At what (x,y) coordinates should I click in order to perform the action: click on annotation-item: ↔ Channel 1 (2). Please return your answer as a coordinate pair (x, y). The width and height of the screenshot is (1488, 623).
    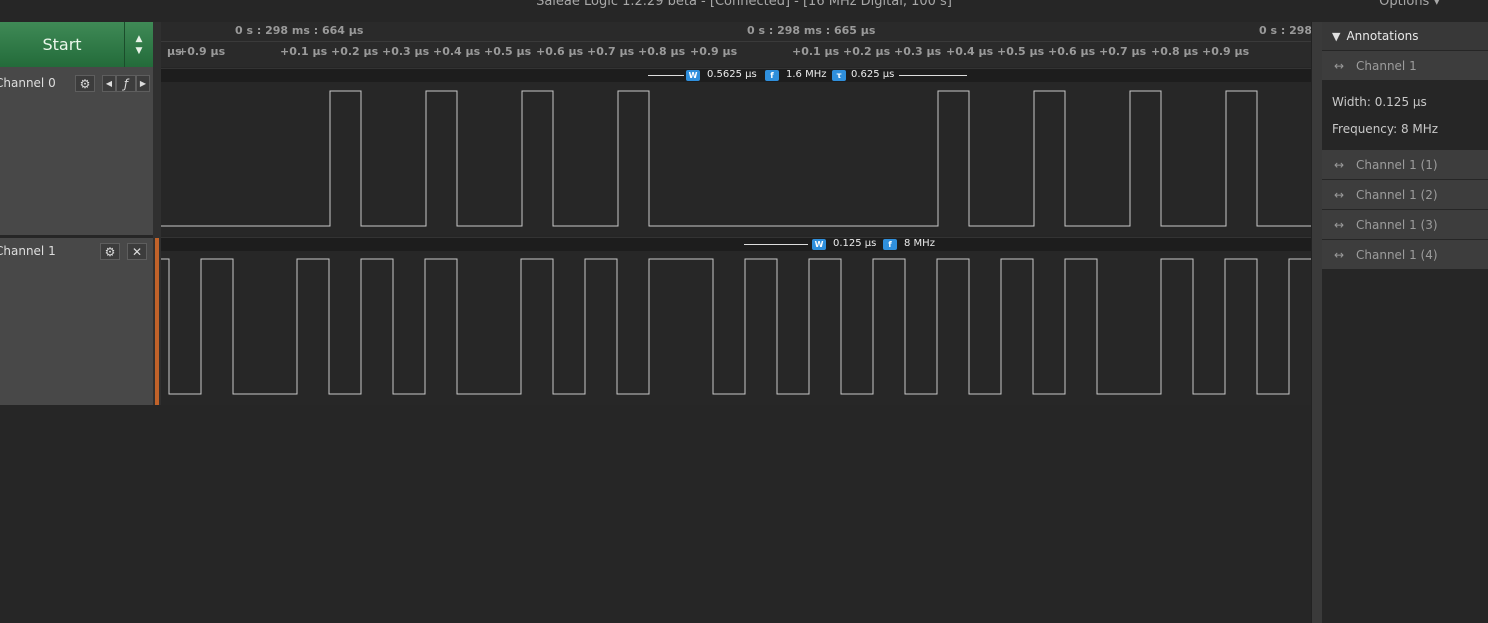
    Looking at the image, I should click on (1405, 194).